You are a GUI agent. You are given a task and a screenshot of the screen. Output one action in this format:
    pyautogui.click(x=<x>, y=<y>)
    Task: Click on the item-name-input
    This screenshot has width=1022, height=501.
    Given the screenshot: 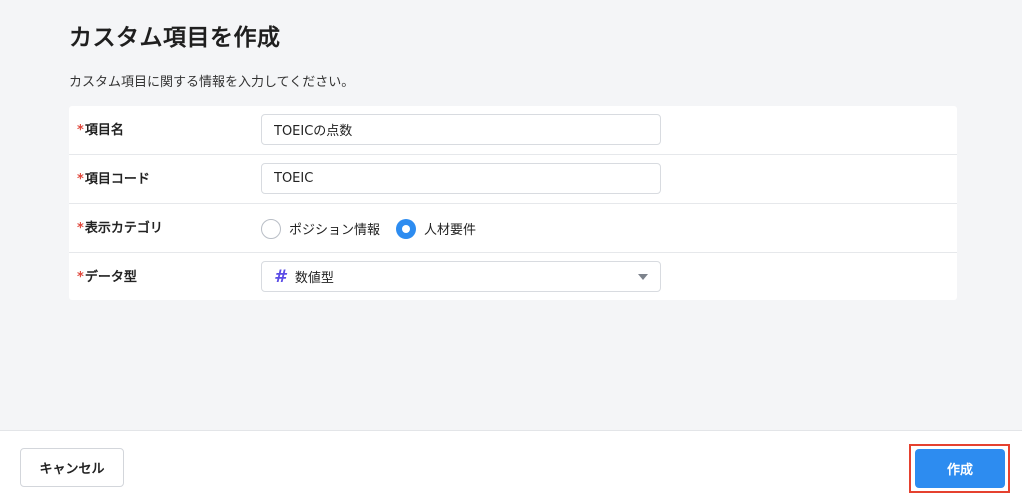 What is the action you would take?
    pyautogui.click(x=461, y=129)
    